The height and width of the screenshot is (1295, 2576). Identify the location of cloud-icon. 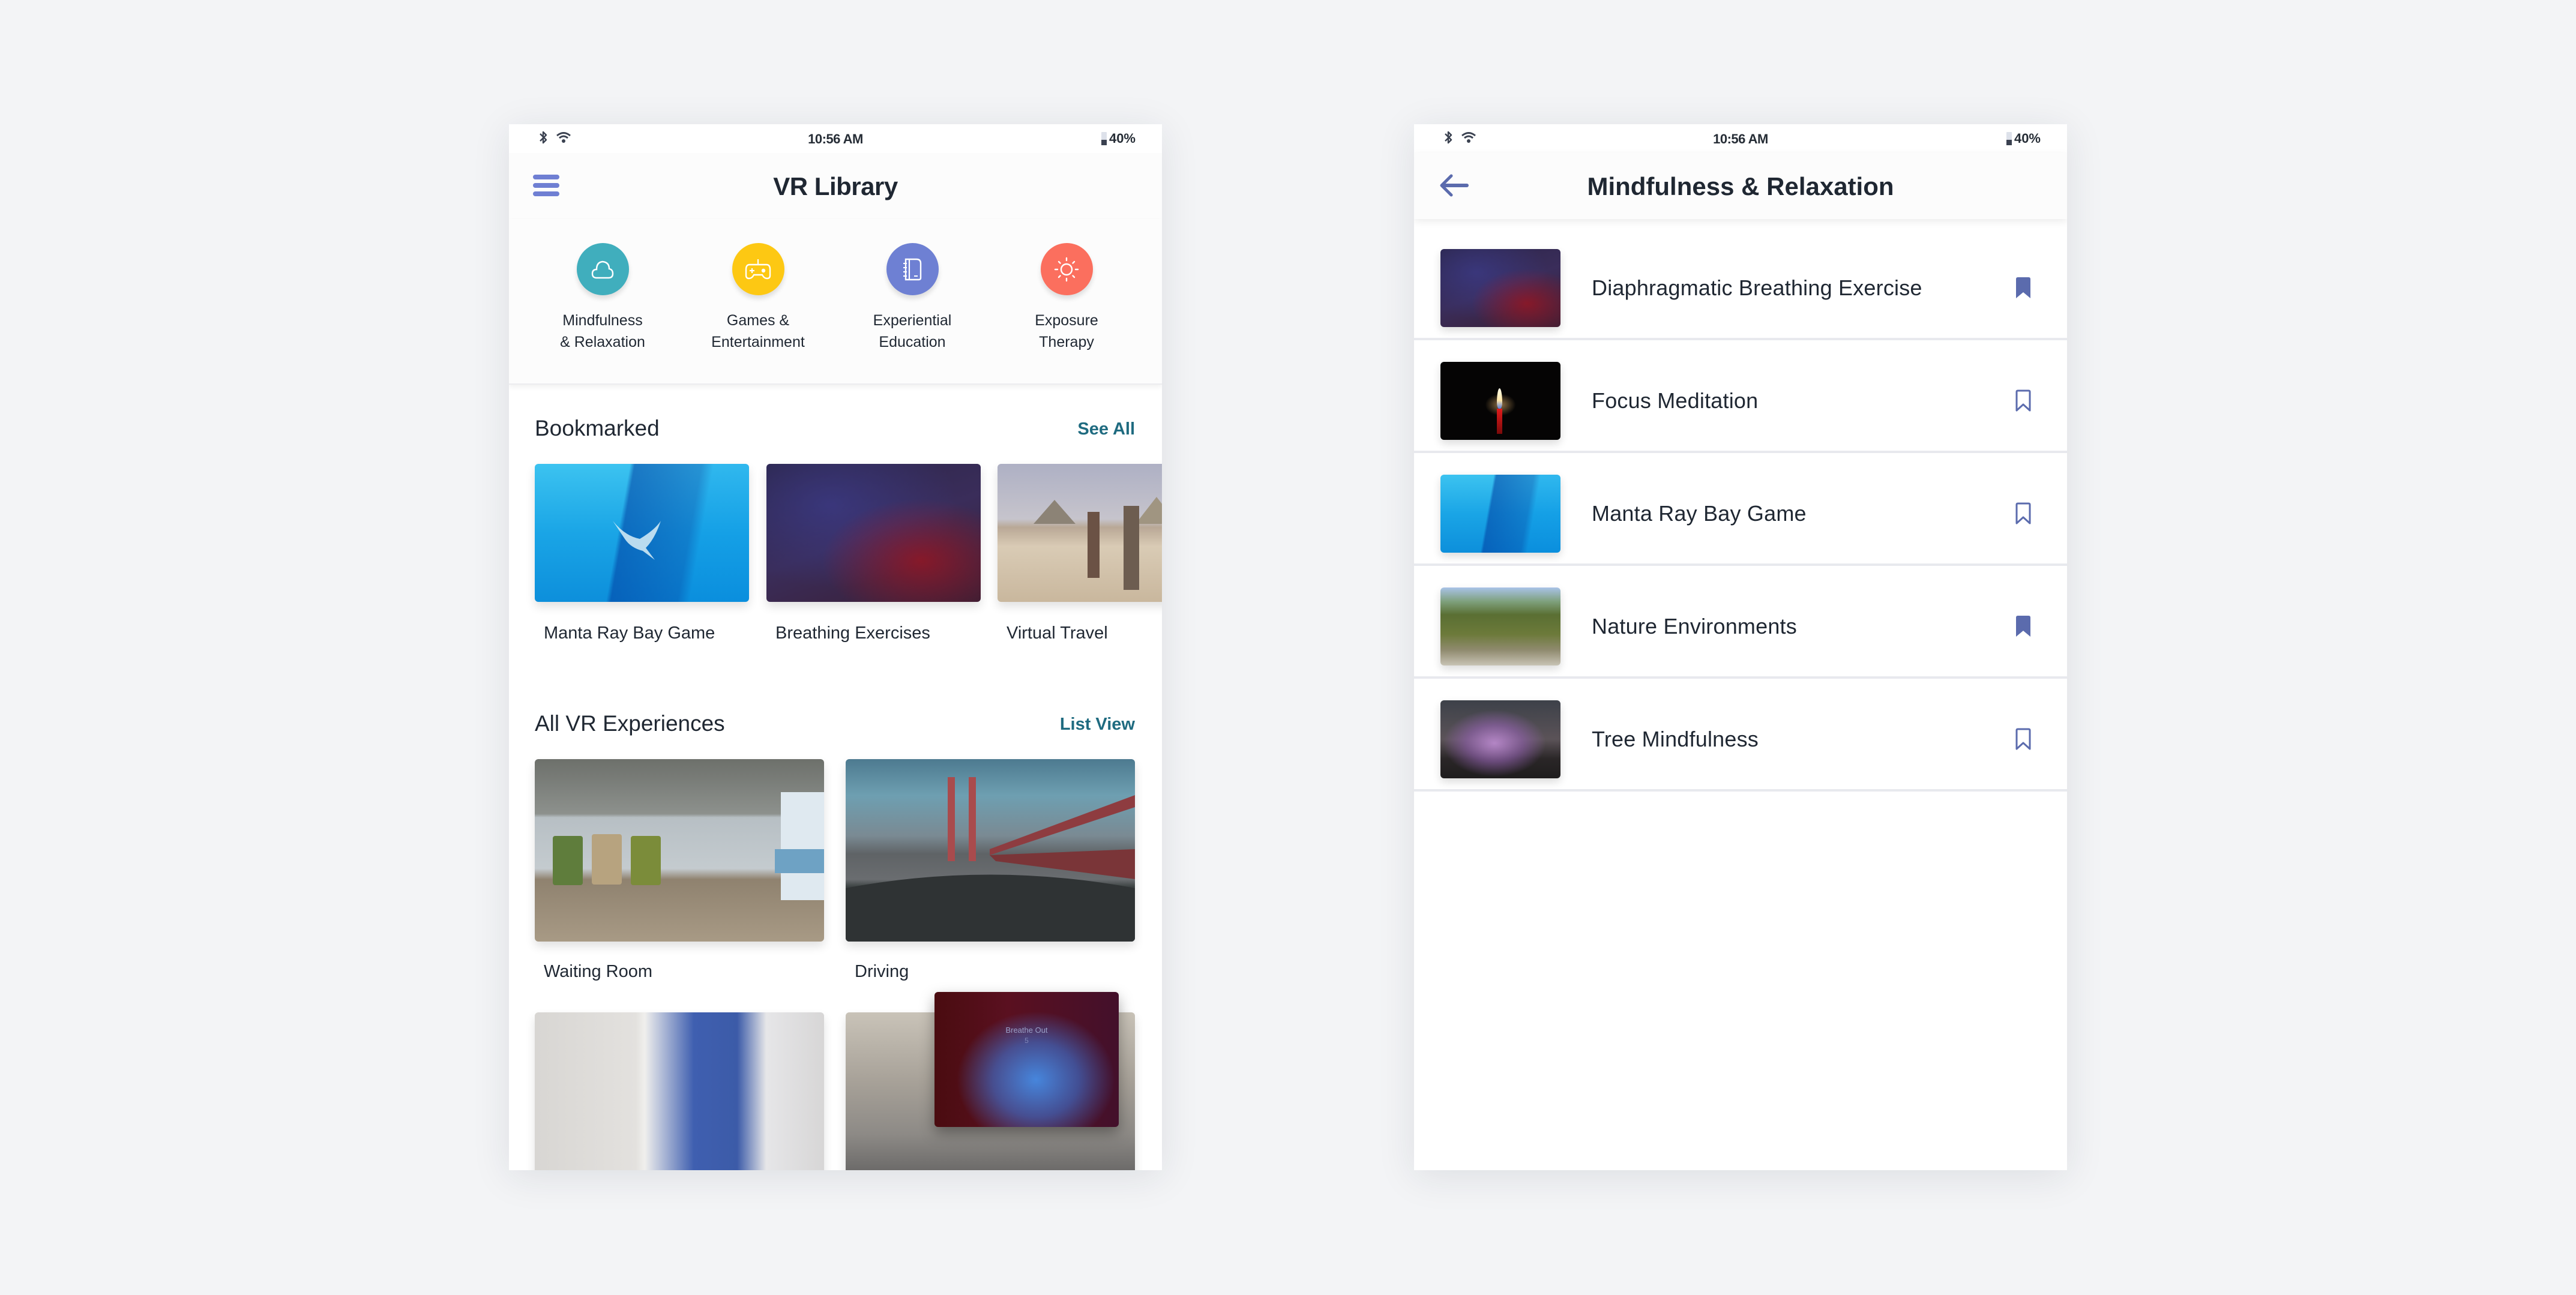
(602, 269).